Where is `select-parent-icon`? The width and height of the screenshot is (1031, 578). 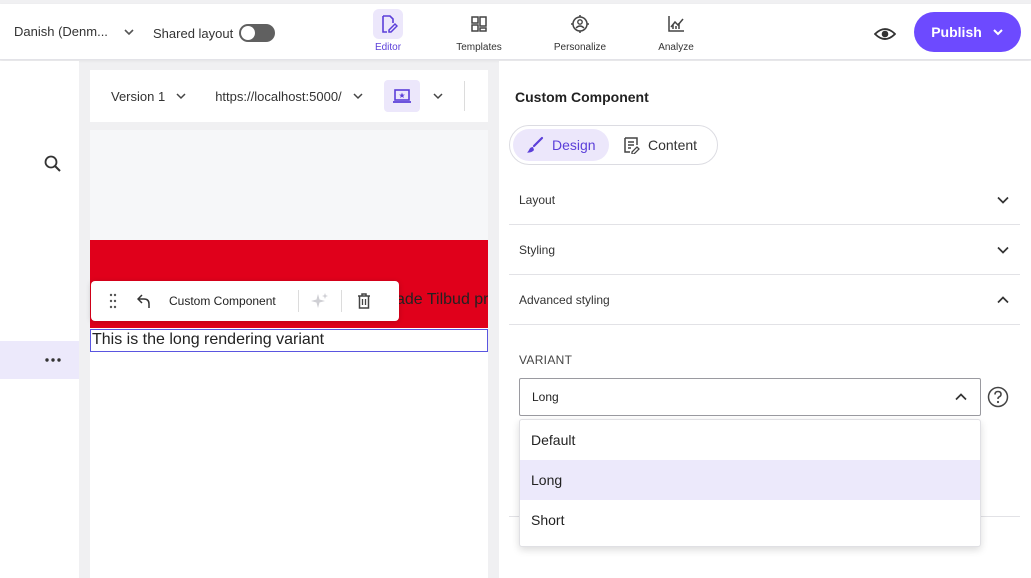 select-parent-icon is located at coordinates (145, 301).